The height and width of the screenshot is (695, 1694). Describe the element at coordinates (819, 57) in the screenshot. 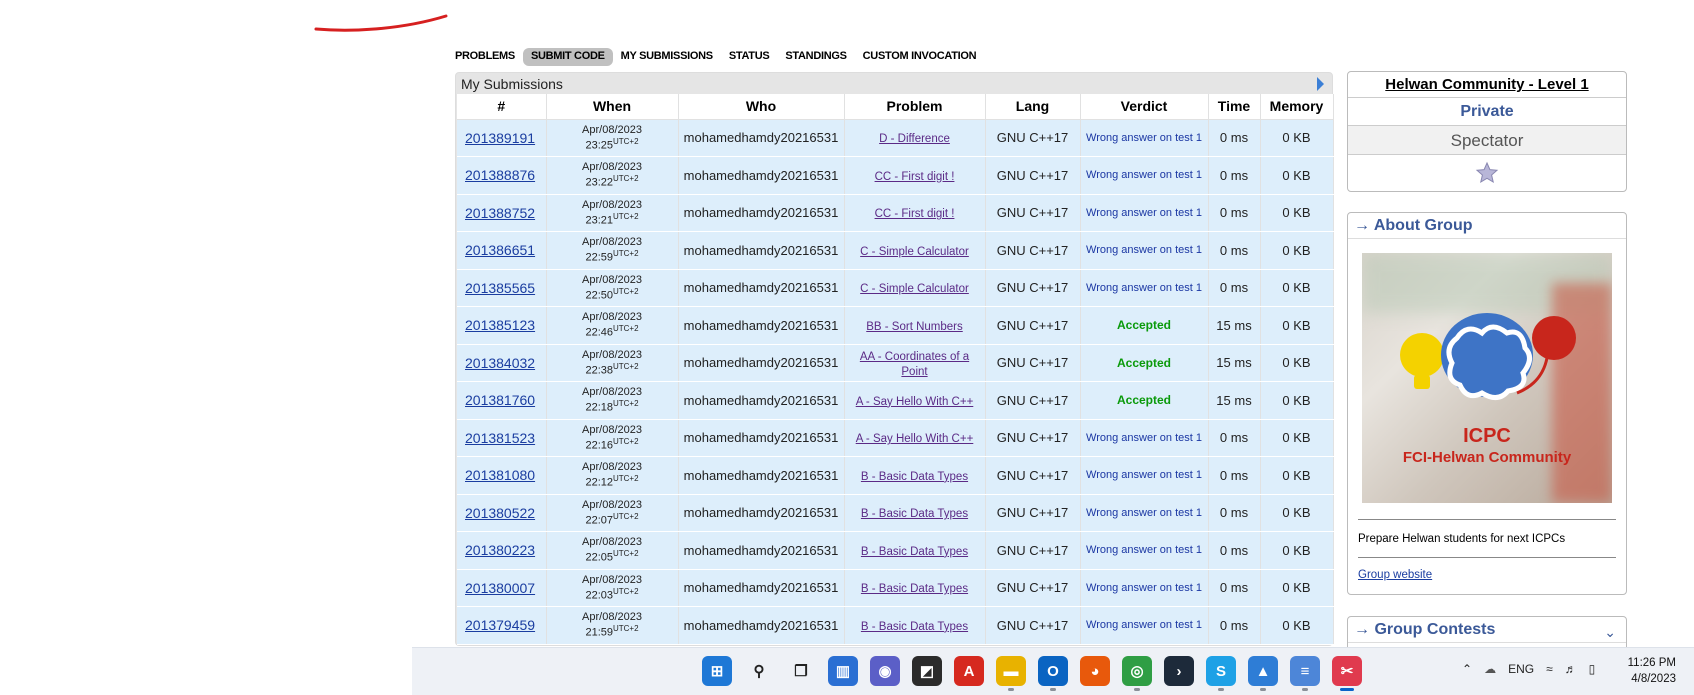

I see `nav-standings: STANDINGS` at that location.